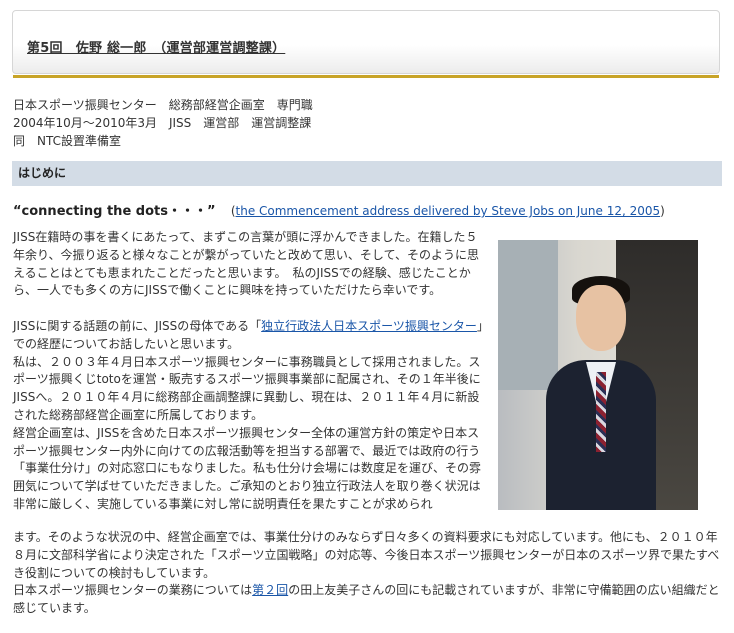 The height and width of the screenshot is (633, 734). I want to click on title-underline-bar, so click(366, 76).